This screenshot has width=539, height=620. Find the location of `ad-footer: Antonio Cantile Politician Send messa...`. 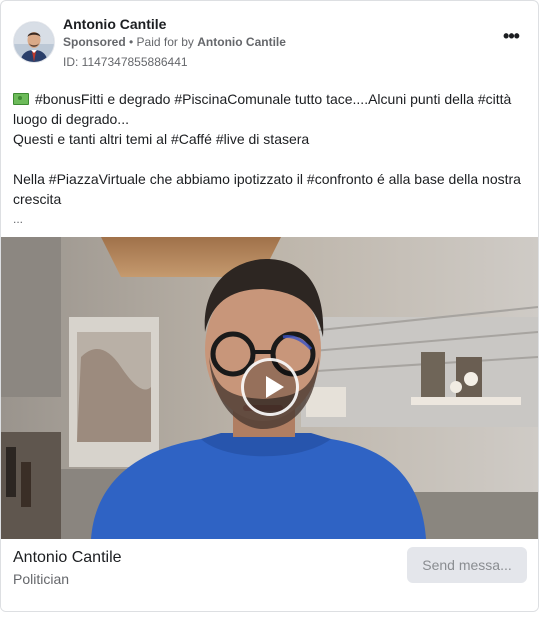

ad-footer: Antonio Cantile Politician Send messa... is located at coordinates (269, 575).